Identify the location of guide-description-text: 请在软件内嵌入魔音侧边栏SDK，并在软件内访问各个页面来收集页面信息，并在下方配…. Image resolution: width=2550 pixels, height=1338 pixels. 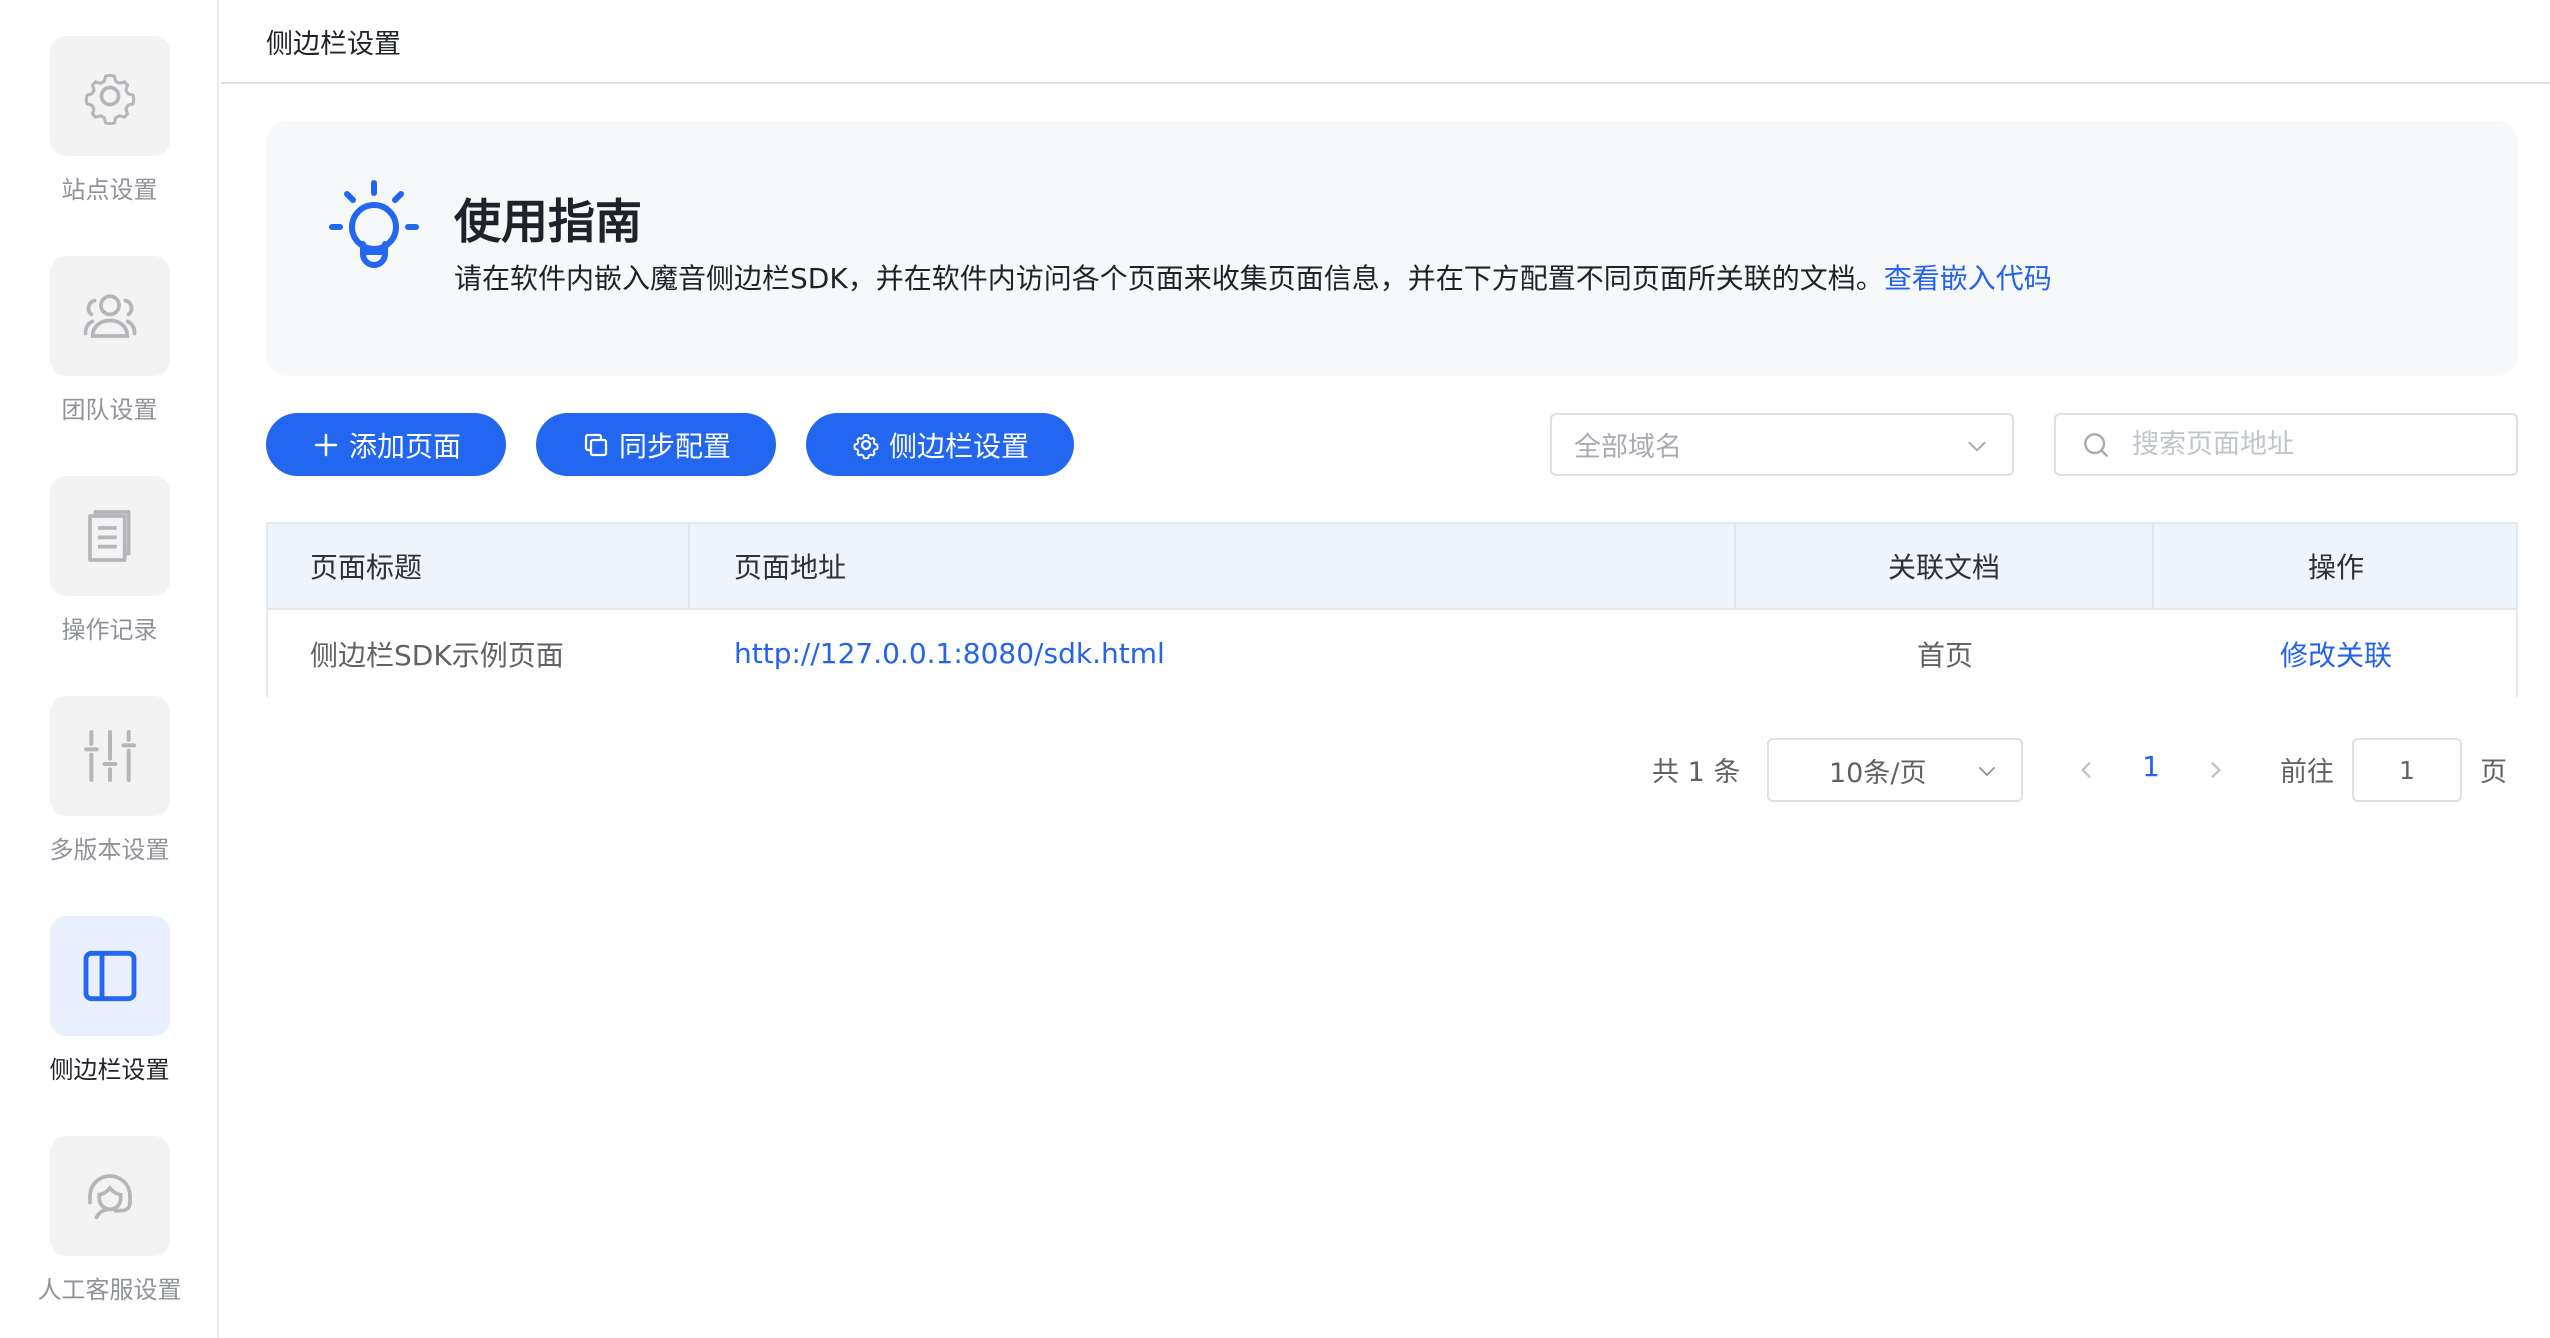
(1169, 278).